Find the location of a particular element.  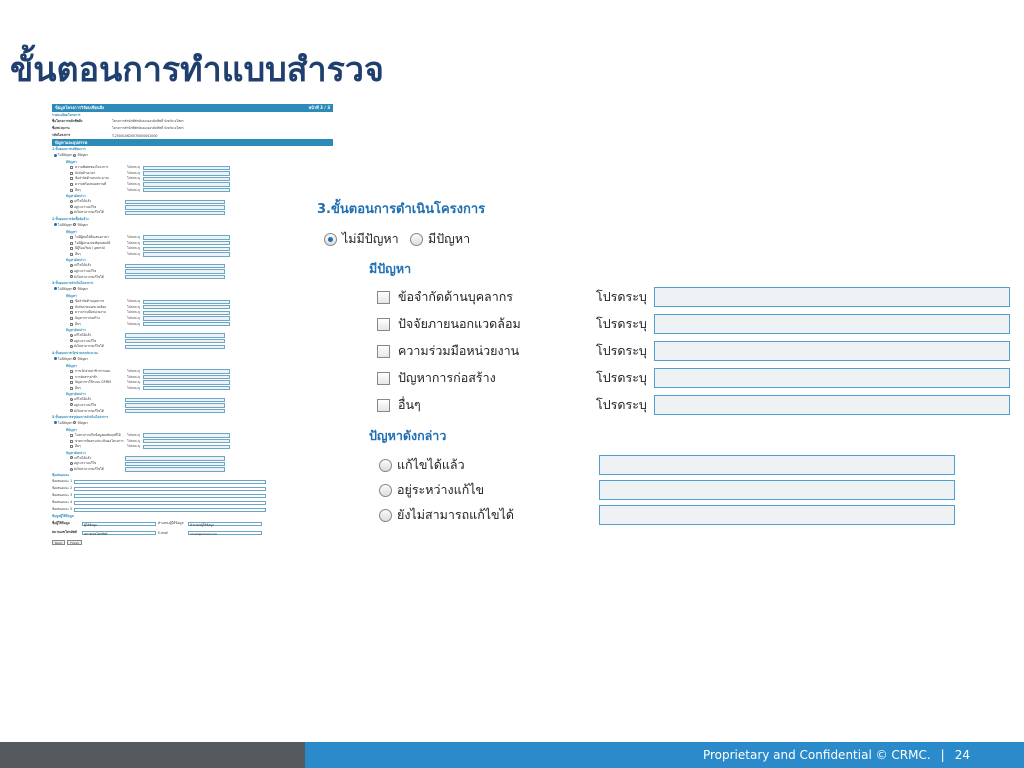

problems-heading: มีปัญหา is located at coordinates (390, 268).